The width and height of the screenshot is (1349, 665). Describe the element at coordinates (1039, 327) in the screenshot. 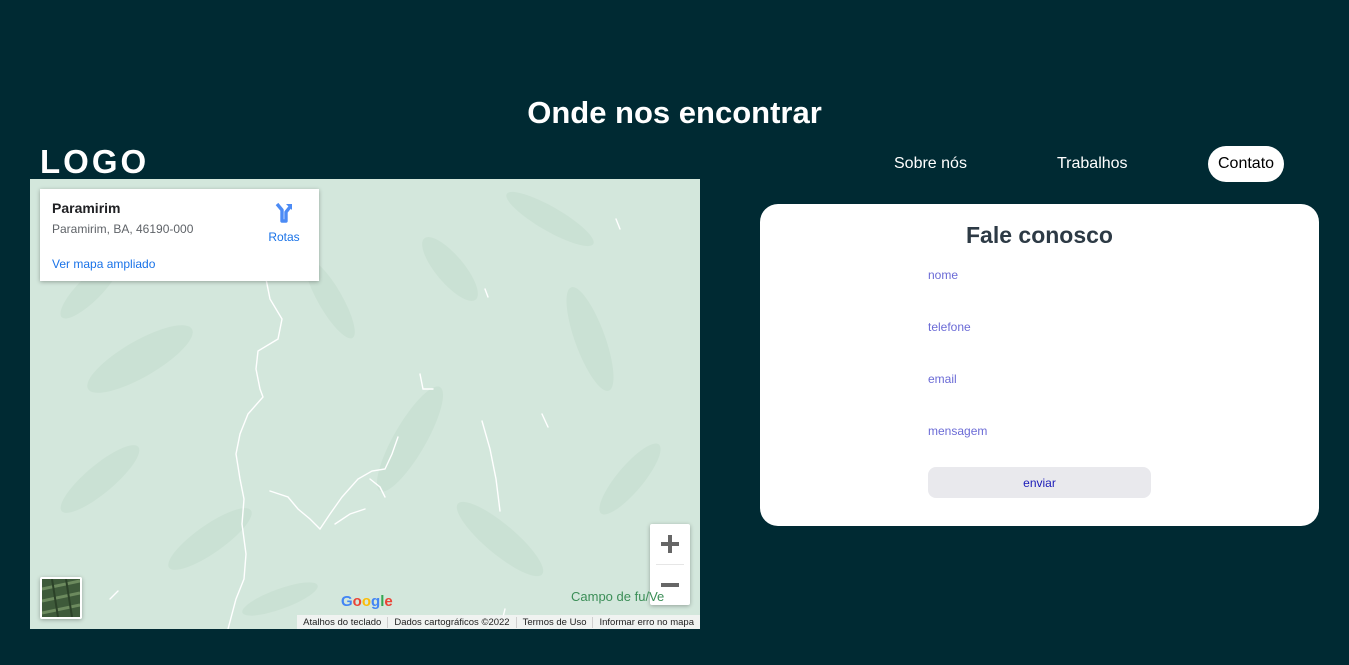

I see `phone-field` at that location.